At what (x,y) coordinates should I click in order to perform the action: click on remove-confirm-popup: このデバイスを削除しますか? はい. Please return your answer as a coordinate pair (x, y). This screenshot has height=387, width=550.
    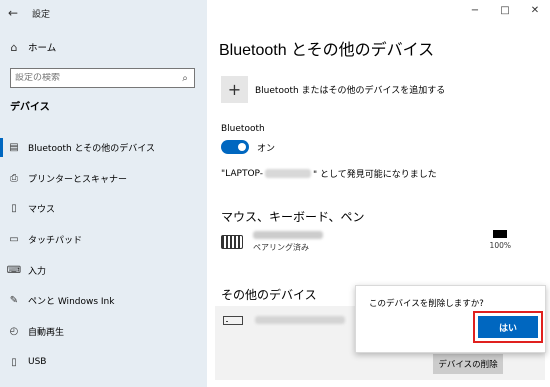
    Looking at the image, I should click on (450, 319).